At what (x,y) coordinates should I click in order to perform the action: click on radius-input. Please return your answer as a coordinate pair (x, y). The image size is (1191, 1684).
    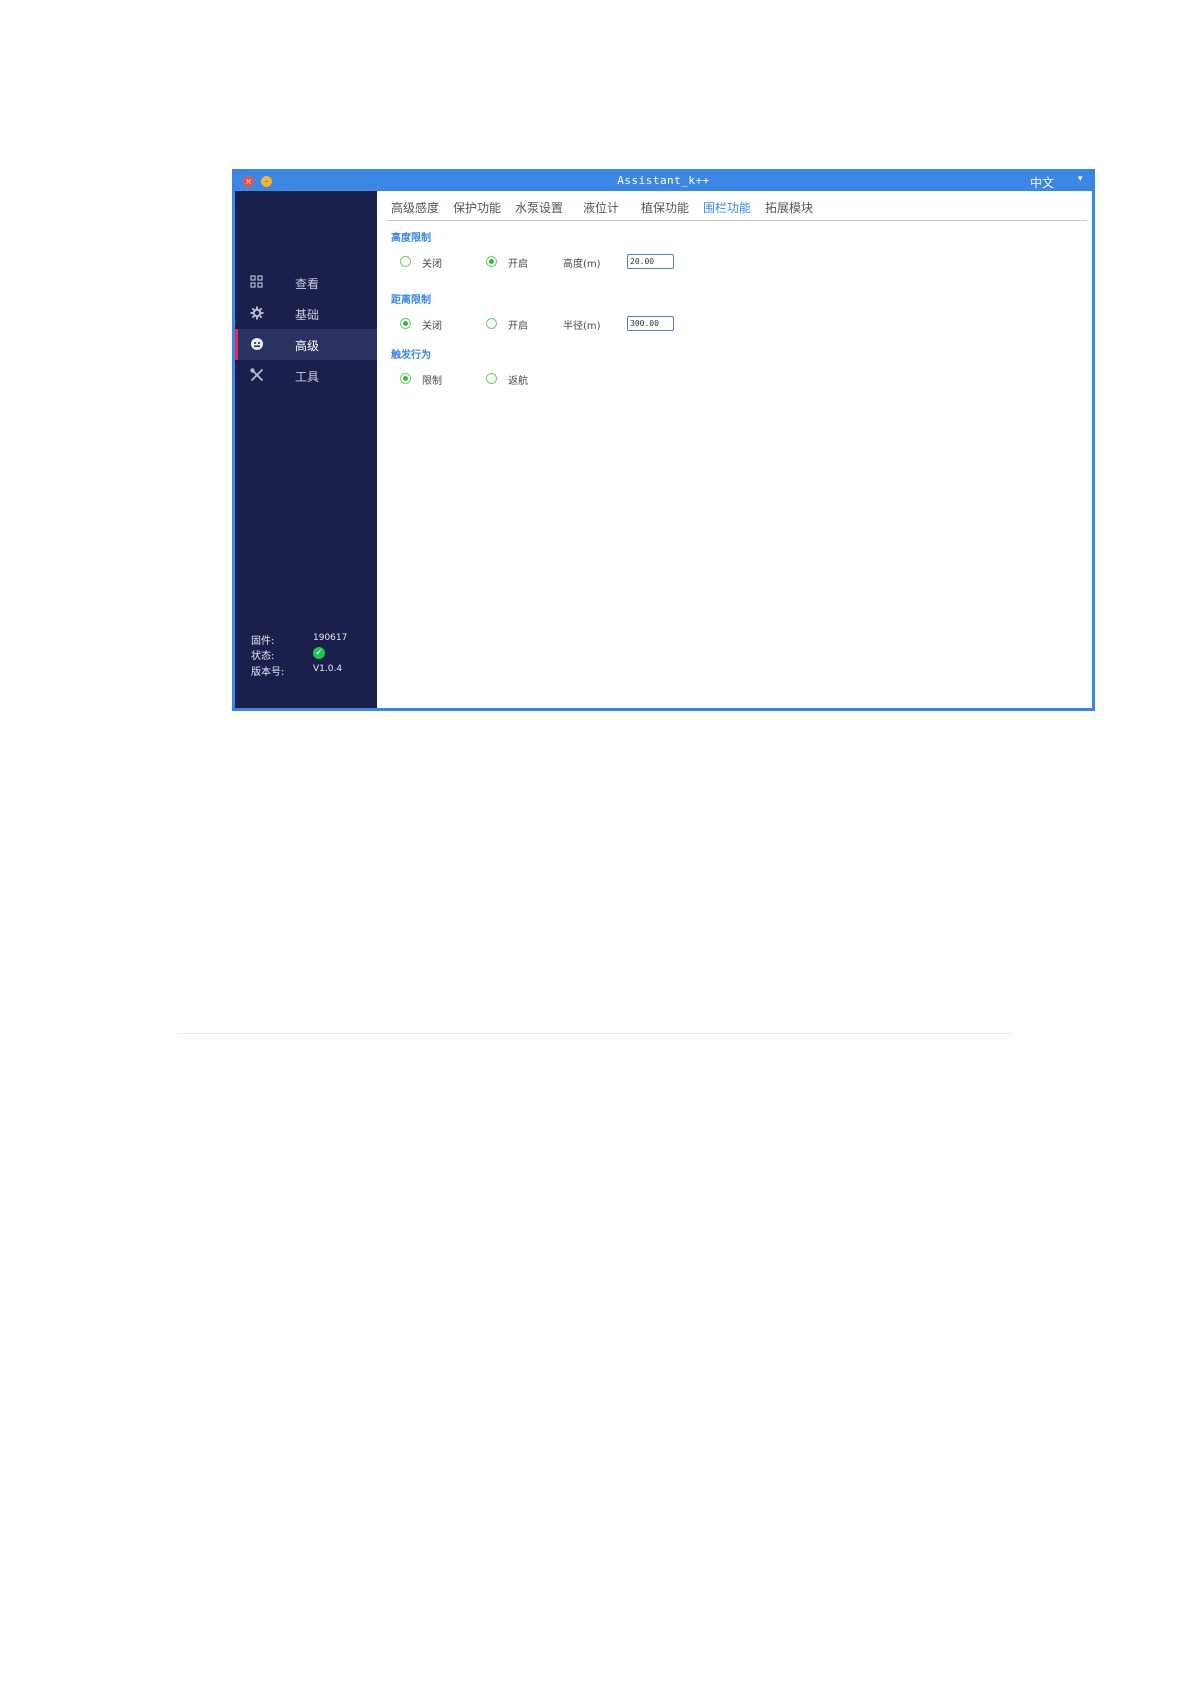
    Looking at the image, I should click on (650, 323).